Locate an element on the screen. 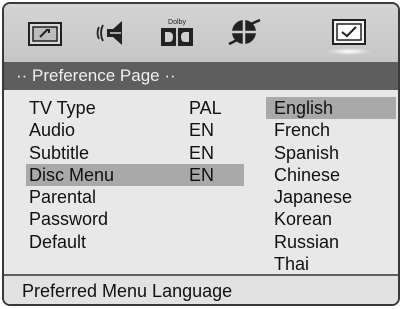 This screenshot has width=403, height=309. status-help-text: Preferred Menu Language is located at coordinates (201, 290).